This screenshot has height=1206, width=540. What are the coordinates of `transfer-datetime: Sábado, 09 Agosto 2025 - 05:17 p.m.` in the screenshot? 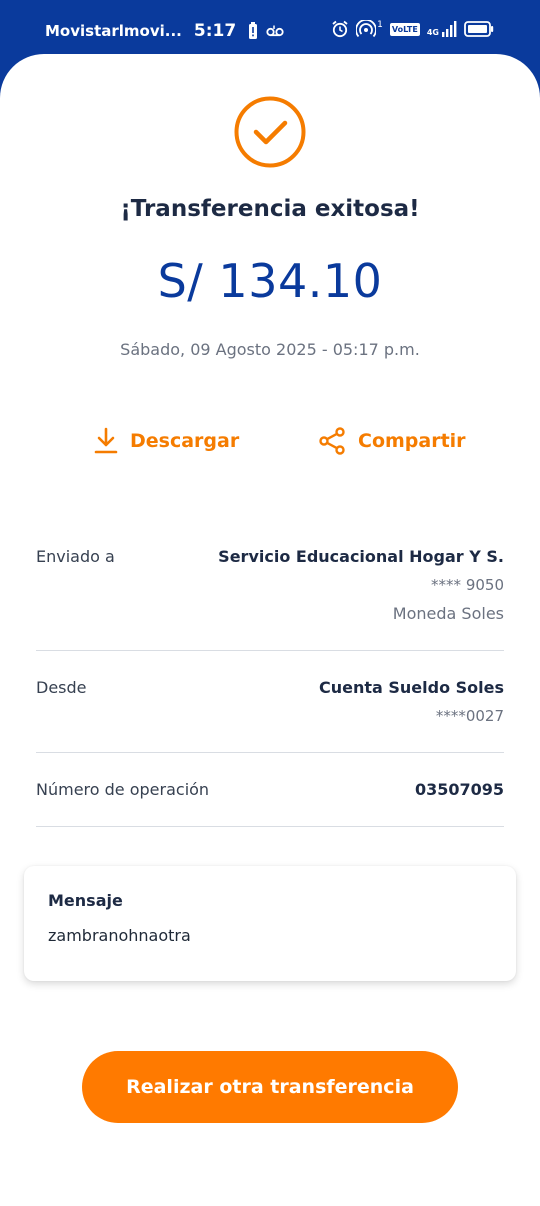 It's located at (270, 349).